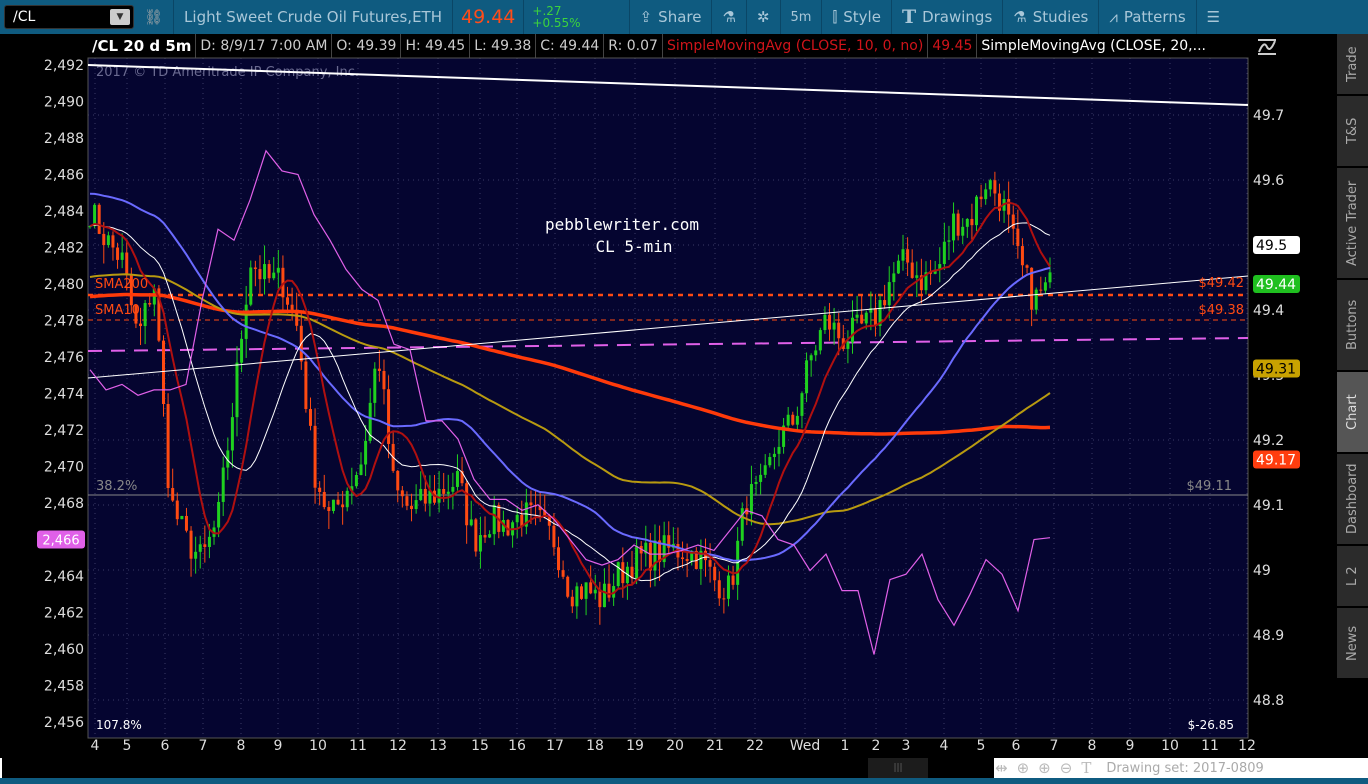 This screenshot has height=784, width=1368. What do you see at coordinates (1352, 325) in the screenshot?
I see `side-tab-buttons: Buttons` at bounding box center [1352, 325].